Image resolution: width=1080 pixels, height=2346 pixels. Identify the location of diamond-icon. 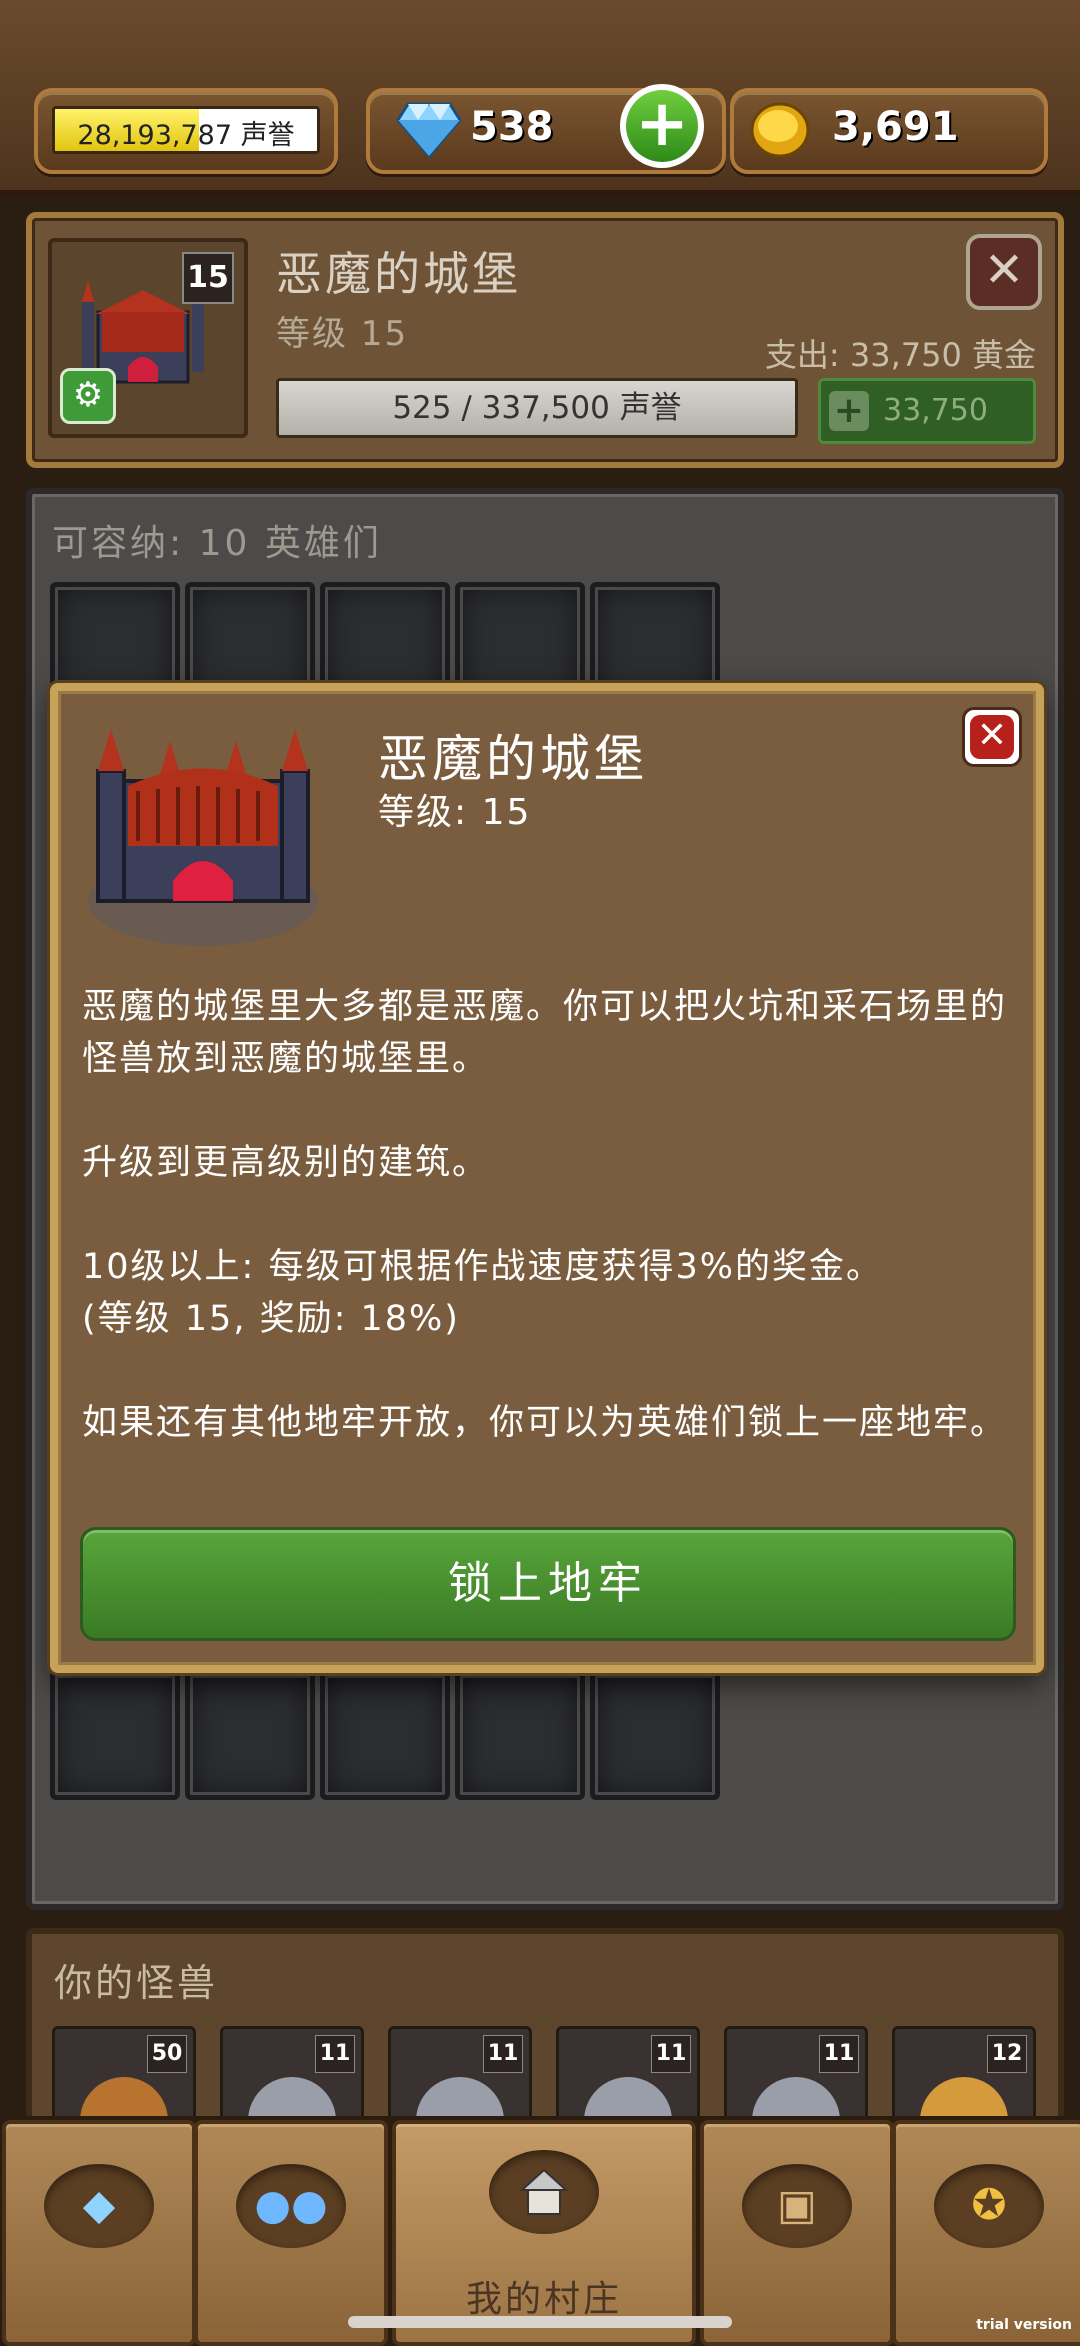
(429, 130).